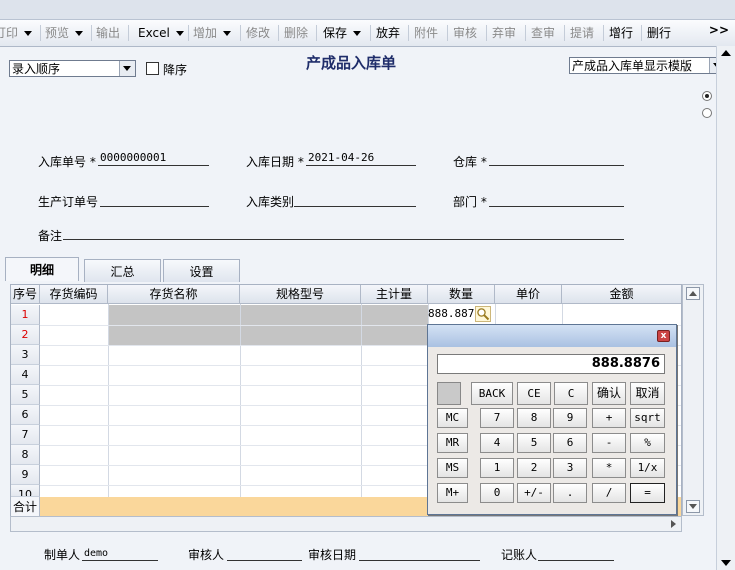 This screenshot has height=570, width=735. What do you see at coordinates (355, 200) in the screenshot?
I see `category-field` at bounding box center [355, 200].